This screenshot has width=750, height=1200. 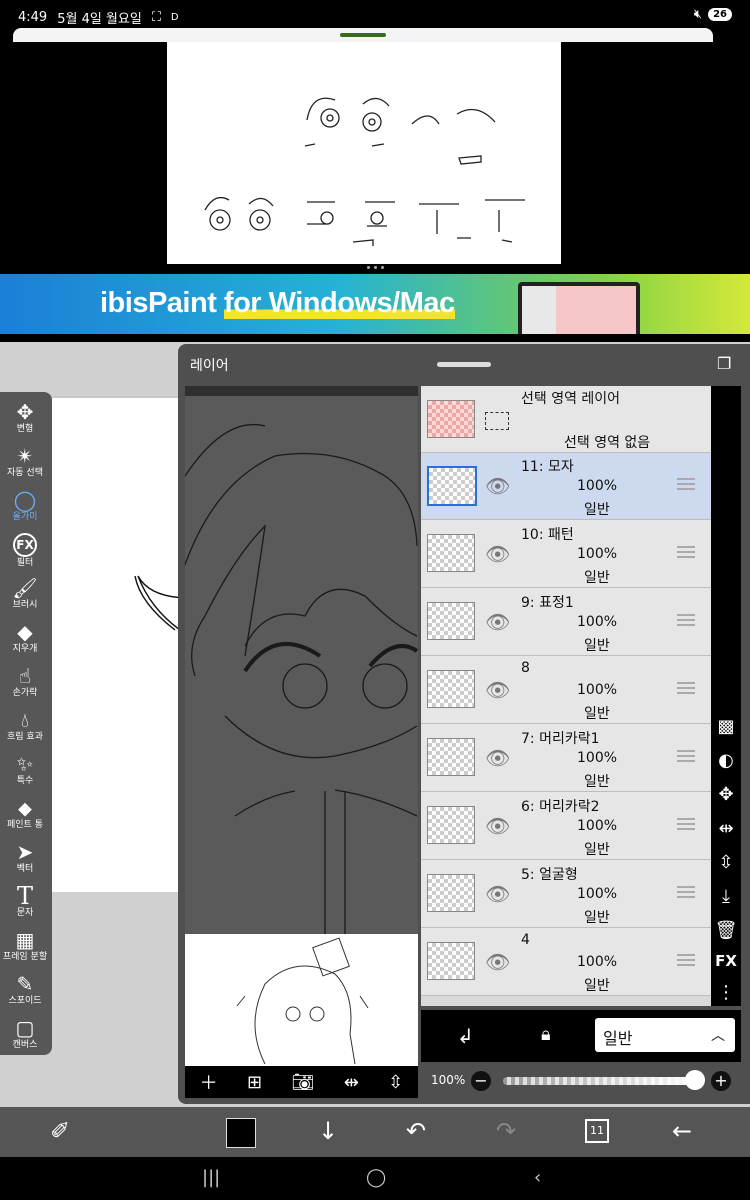 What do you see at coordinates (566, 419) in the screenshot?
I see `selection-layer-row: 선택 영역 레이어 선택 영역 없음` at bounding box center [566, 419].